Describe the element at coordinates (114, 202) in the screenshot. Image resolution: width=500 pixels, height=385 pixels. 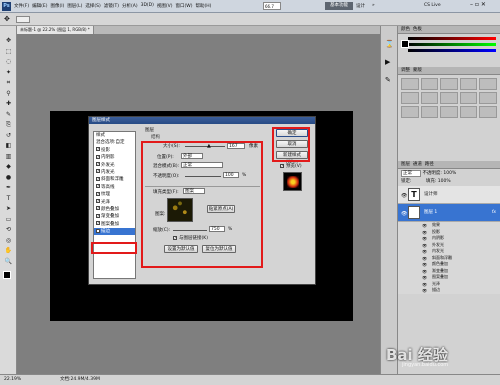
I see `style-list-item: ✓光泽` at that location.